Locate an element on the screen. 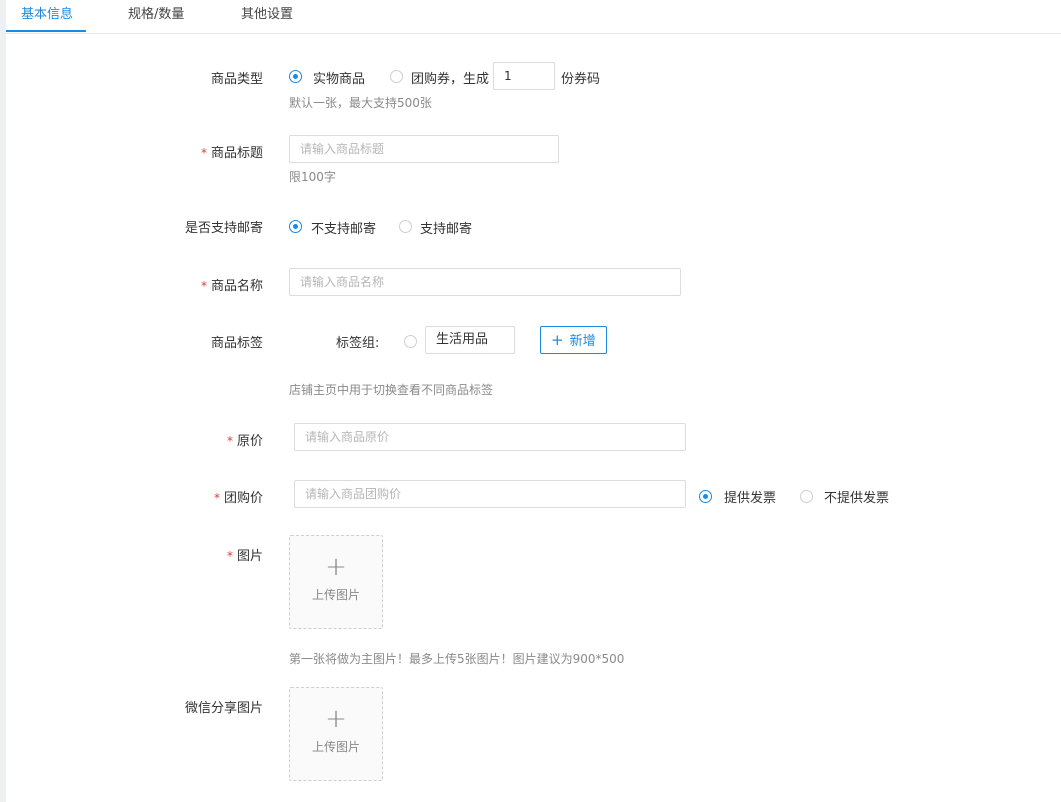  add-tag-button: + 新增 is located at coordinates (573, 340).